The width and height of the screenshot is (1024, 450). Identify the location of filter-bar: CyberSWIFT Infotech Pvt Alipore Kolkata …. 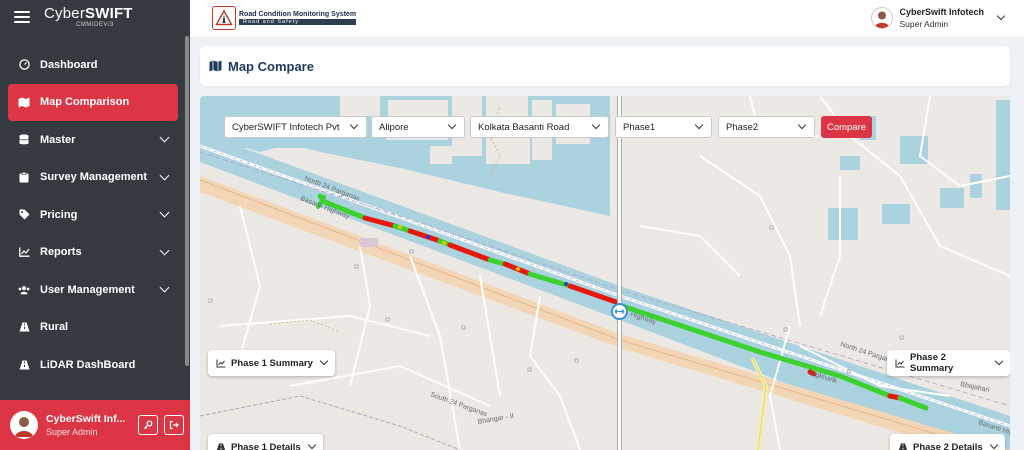
(605, 127).